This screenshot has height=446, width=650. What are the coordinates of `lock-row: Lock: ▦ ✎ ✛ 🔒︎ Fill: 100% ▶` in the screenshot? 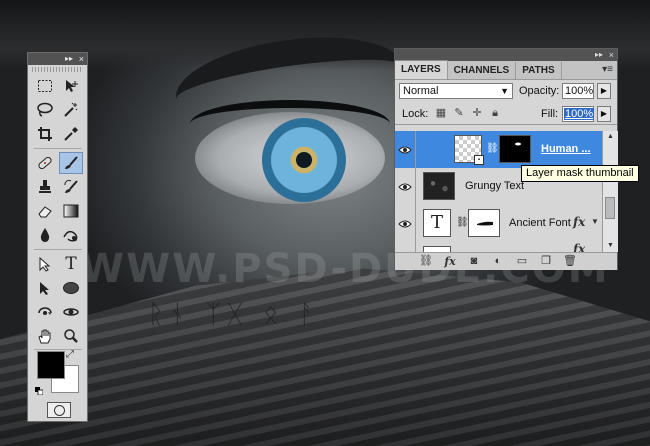 It's located at (506, 114).